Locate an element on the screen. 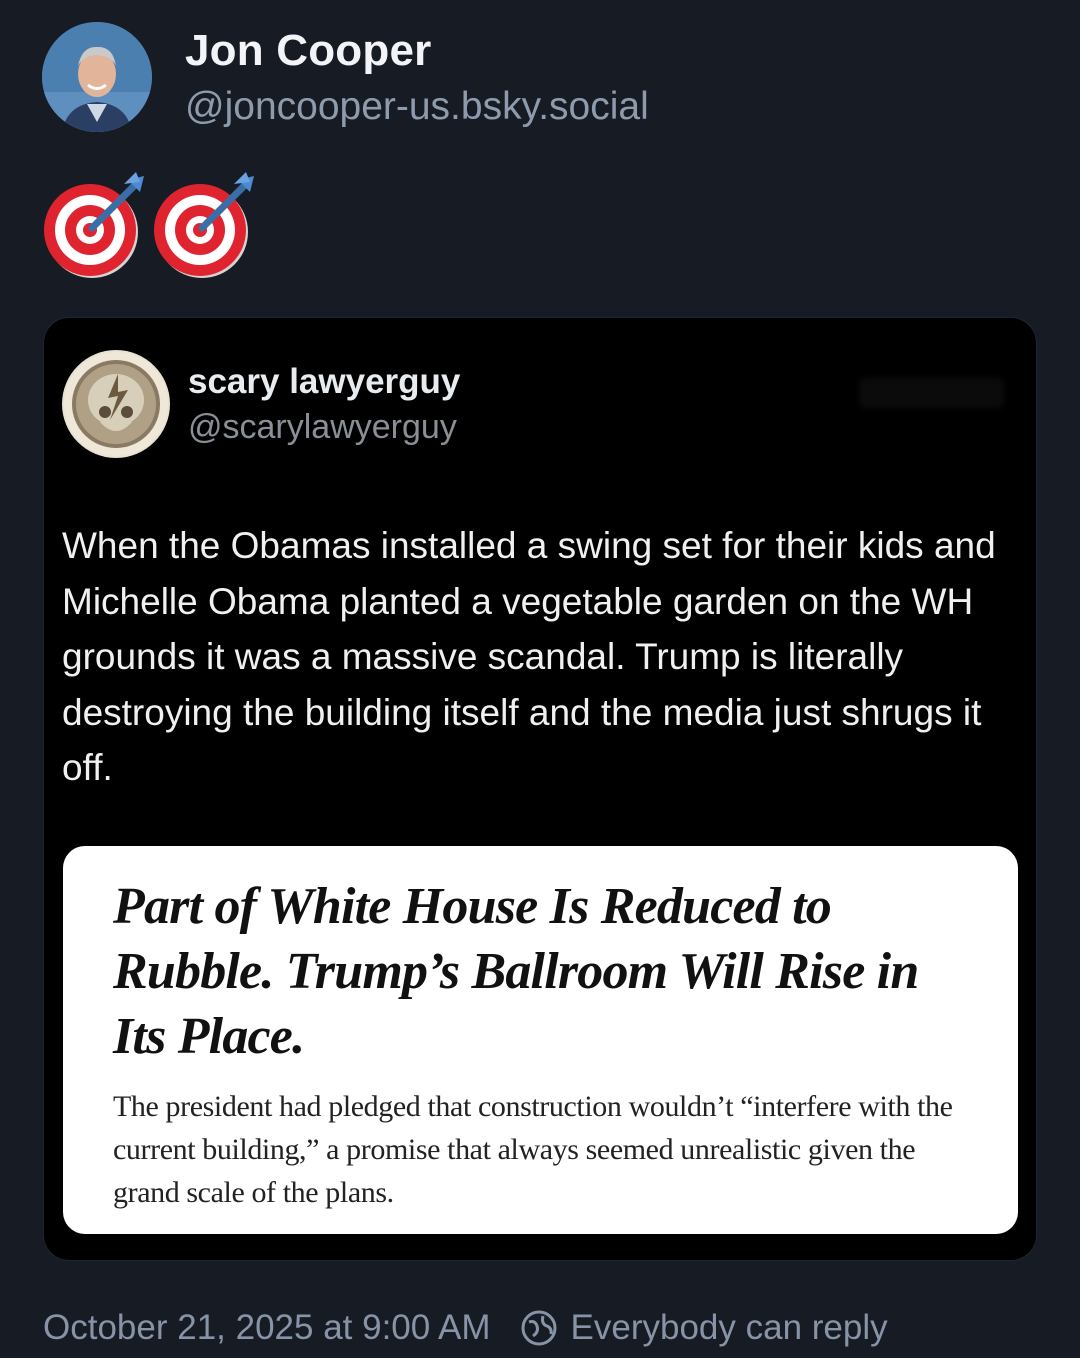 The width and height of the screenshot is (1080, 1358). author-avatar is located at coordinates (97, 77).